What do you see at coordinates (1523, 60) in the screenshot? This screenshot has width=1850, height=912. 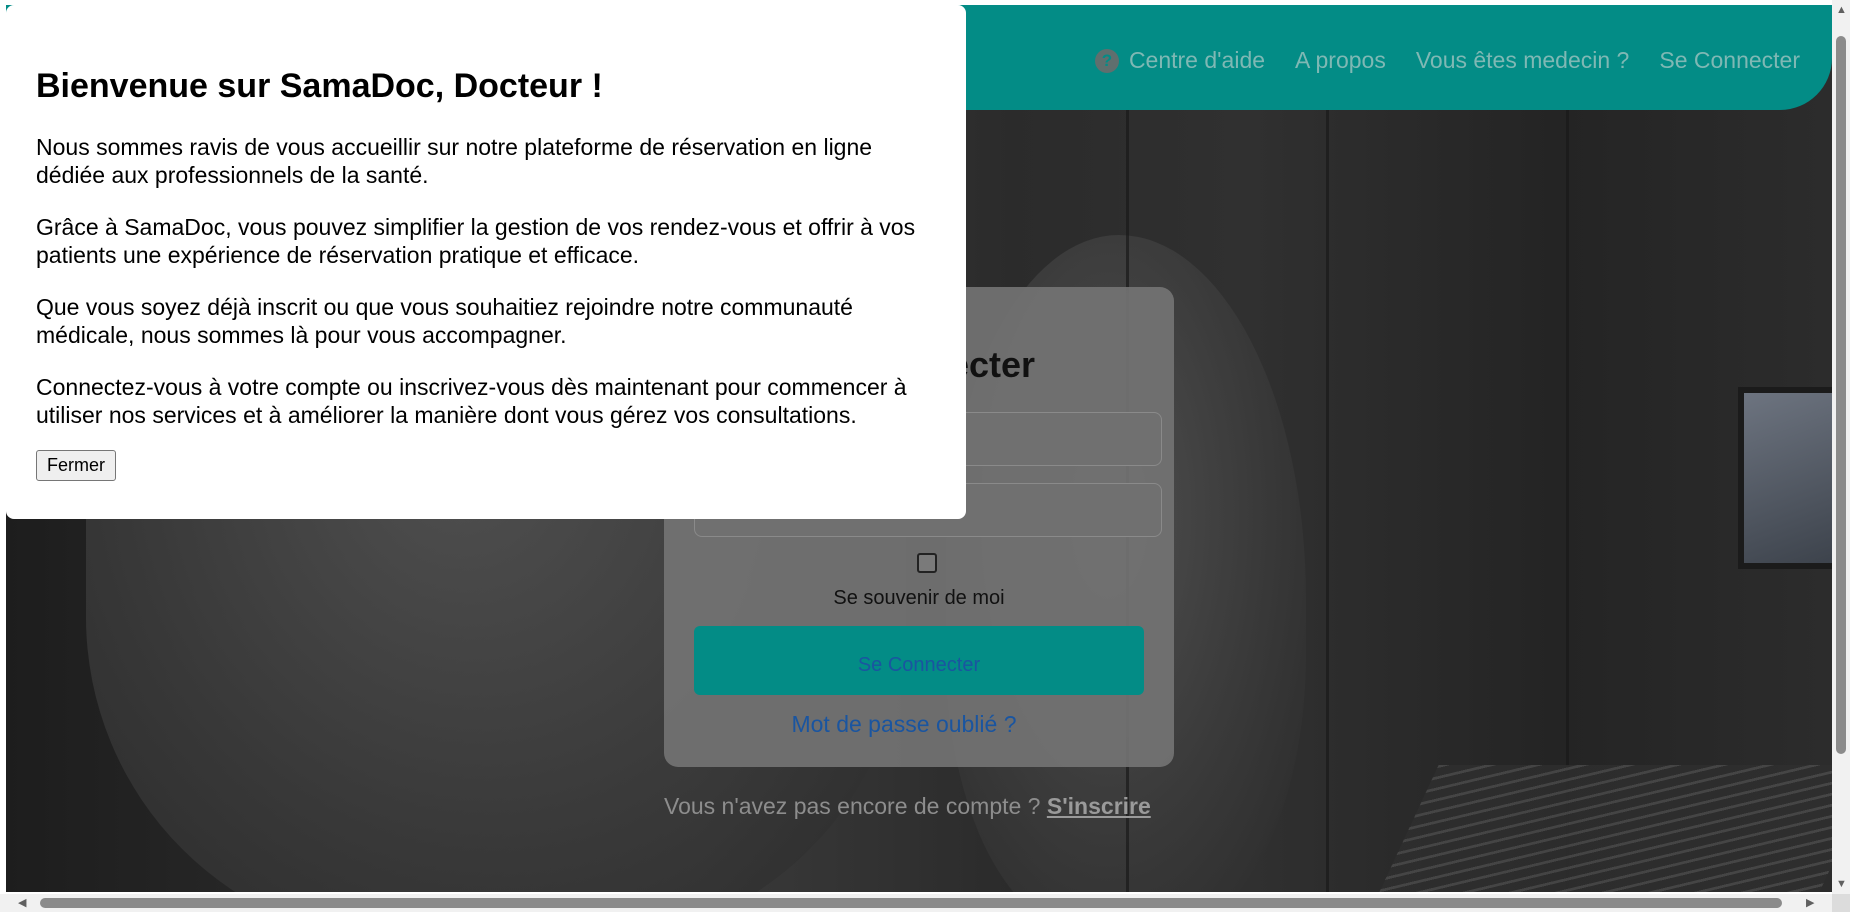 I see `nav-are-you-doctor: Vous êtes medecin ?` at bounding box center [1523, 60].